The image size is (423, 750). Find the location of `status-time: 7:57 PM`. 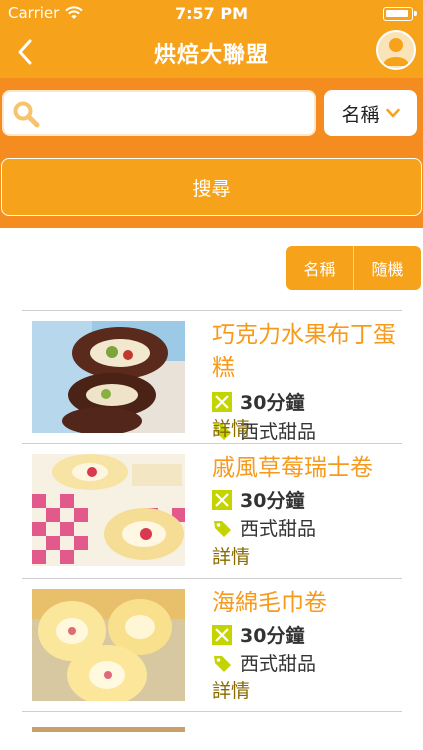

status-time: 7:57 PM is located at coordinates (211, 13).